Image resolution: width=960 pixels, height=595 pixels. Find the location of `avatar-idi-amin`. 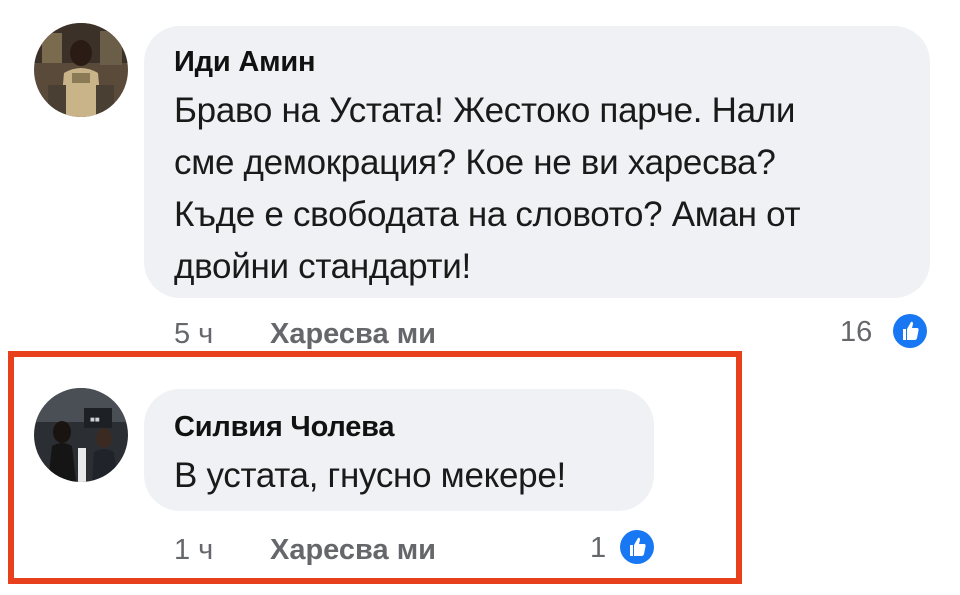

avatar-idi-amin is located at coordinates (81, 70).